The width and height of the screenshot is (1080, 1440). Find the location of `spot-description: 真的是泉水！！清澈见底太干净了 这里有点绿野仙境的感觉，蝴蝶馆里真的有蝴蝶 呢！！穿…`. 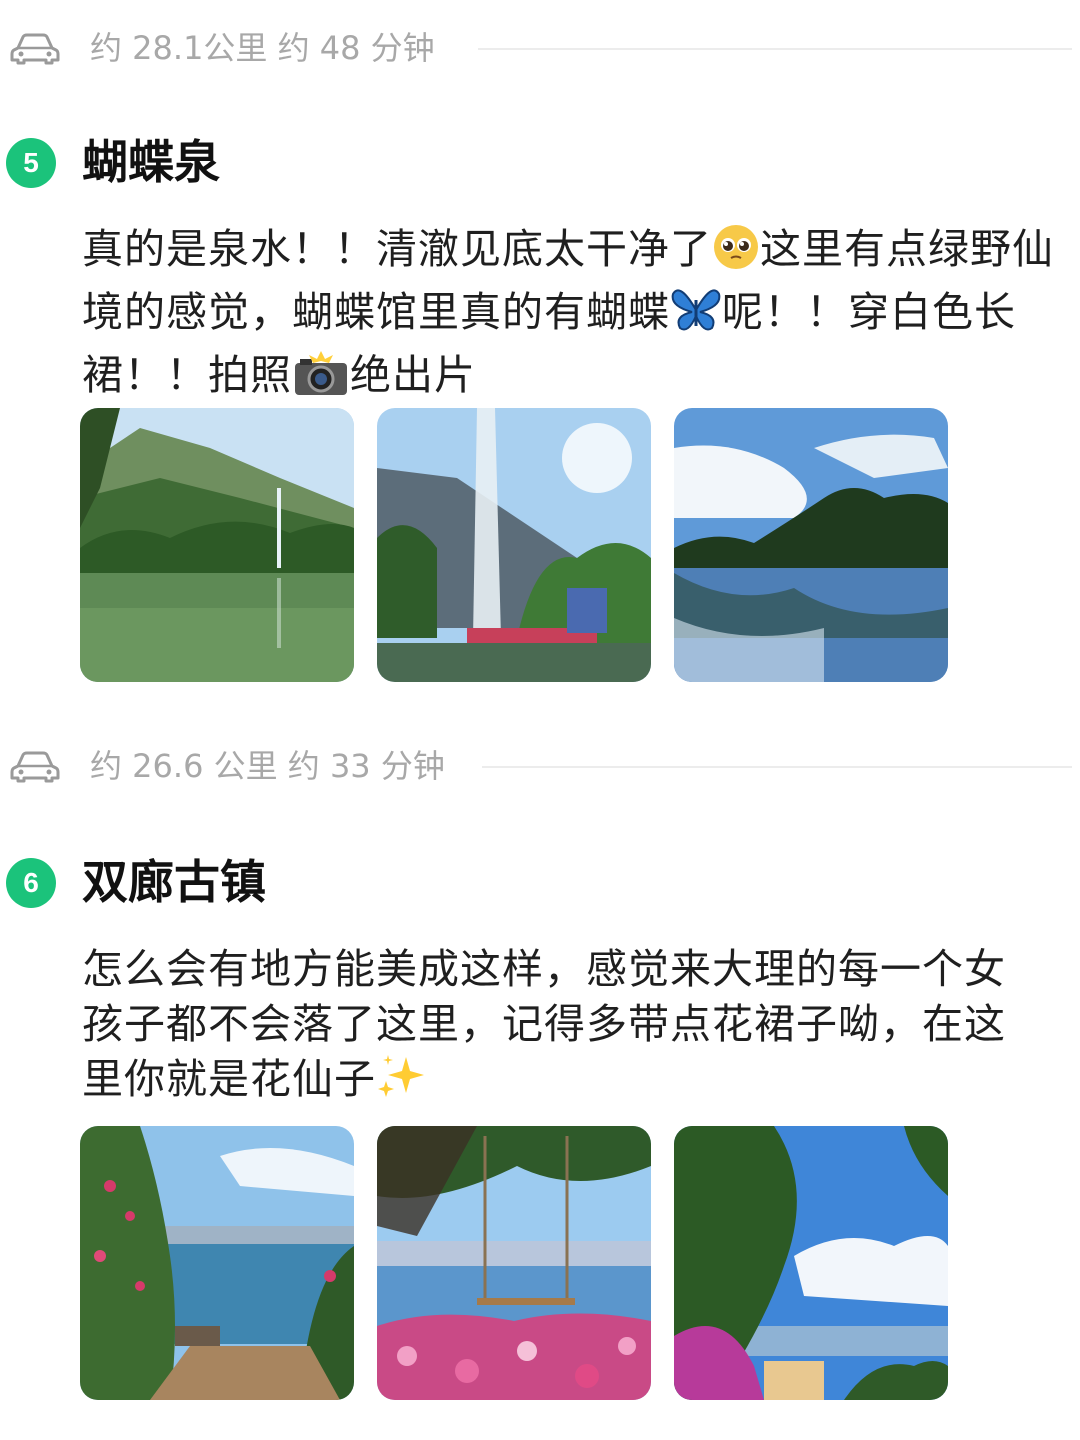

spot-description: 真的是泉水！！清澈见底太干净了 这里有点绿野仙境的感觉，蝴蝶馆里真的有蝴蝶 呢！！穿… is located at coordinates (572, 316).